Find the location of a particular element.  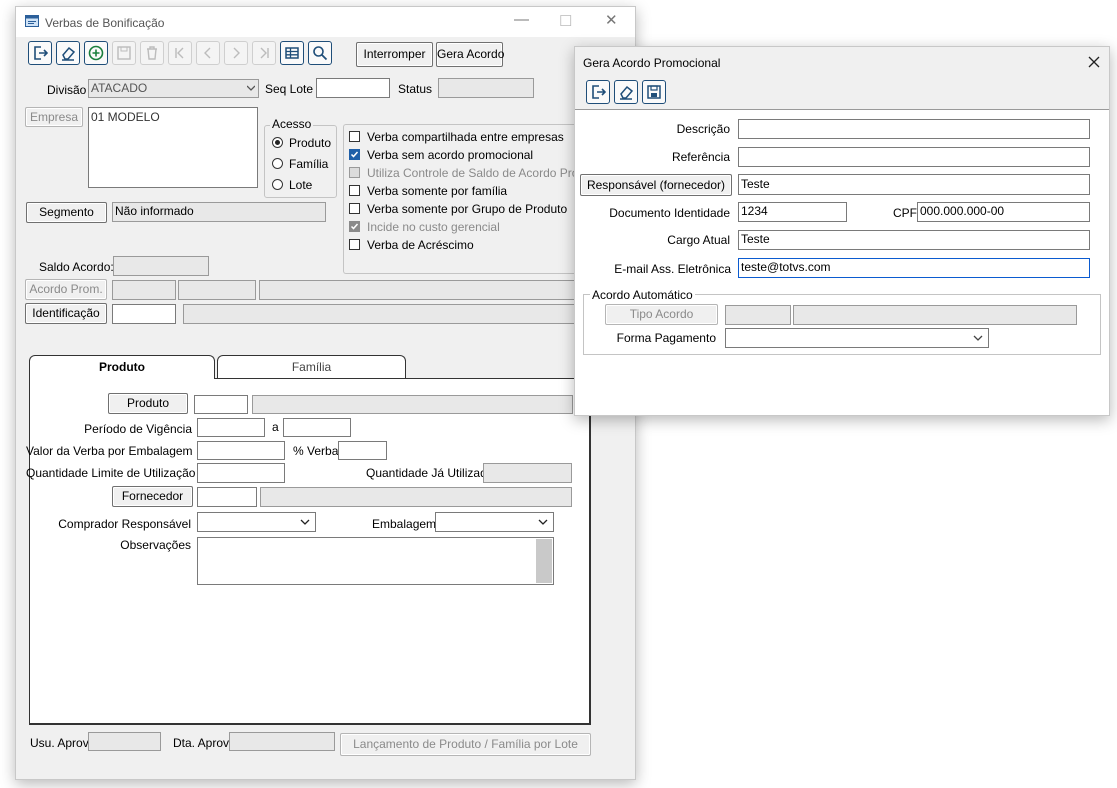

documento-input: 1234 is located at coordinates (792, 212).